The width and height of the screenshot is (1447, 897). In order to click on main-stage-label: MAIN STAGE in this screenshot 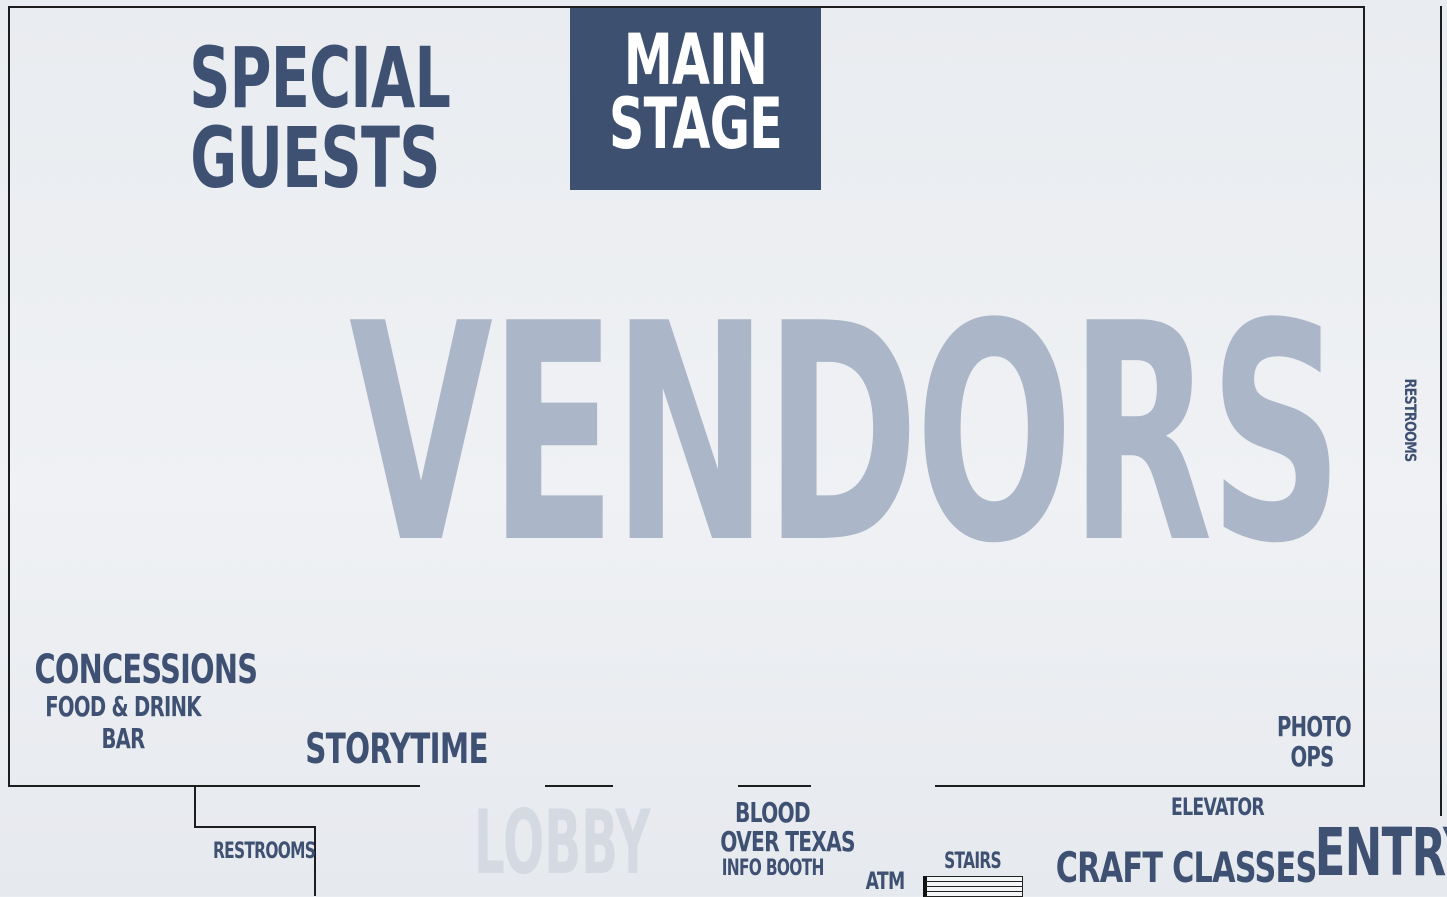, I will do `click(696, 95)`.